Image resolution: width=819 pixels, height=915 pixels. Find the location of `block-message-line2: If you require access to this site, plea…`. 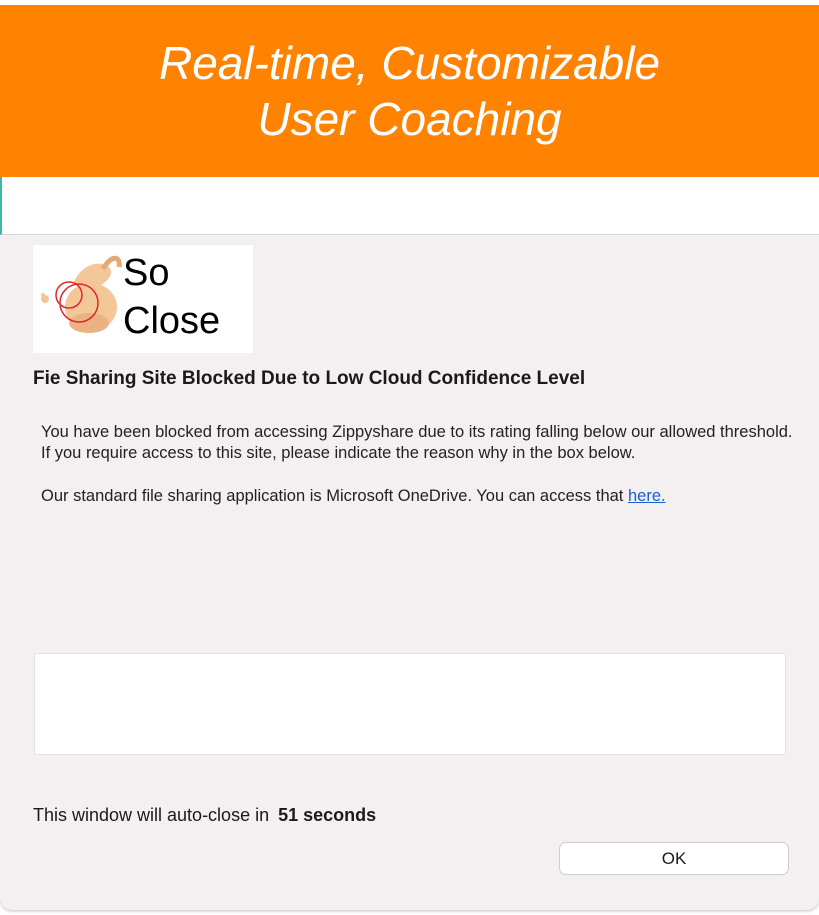

block-message-line2: If you require access to this site, plea… is located at coordinates (338, 453).